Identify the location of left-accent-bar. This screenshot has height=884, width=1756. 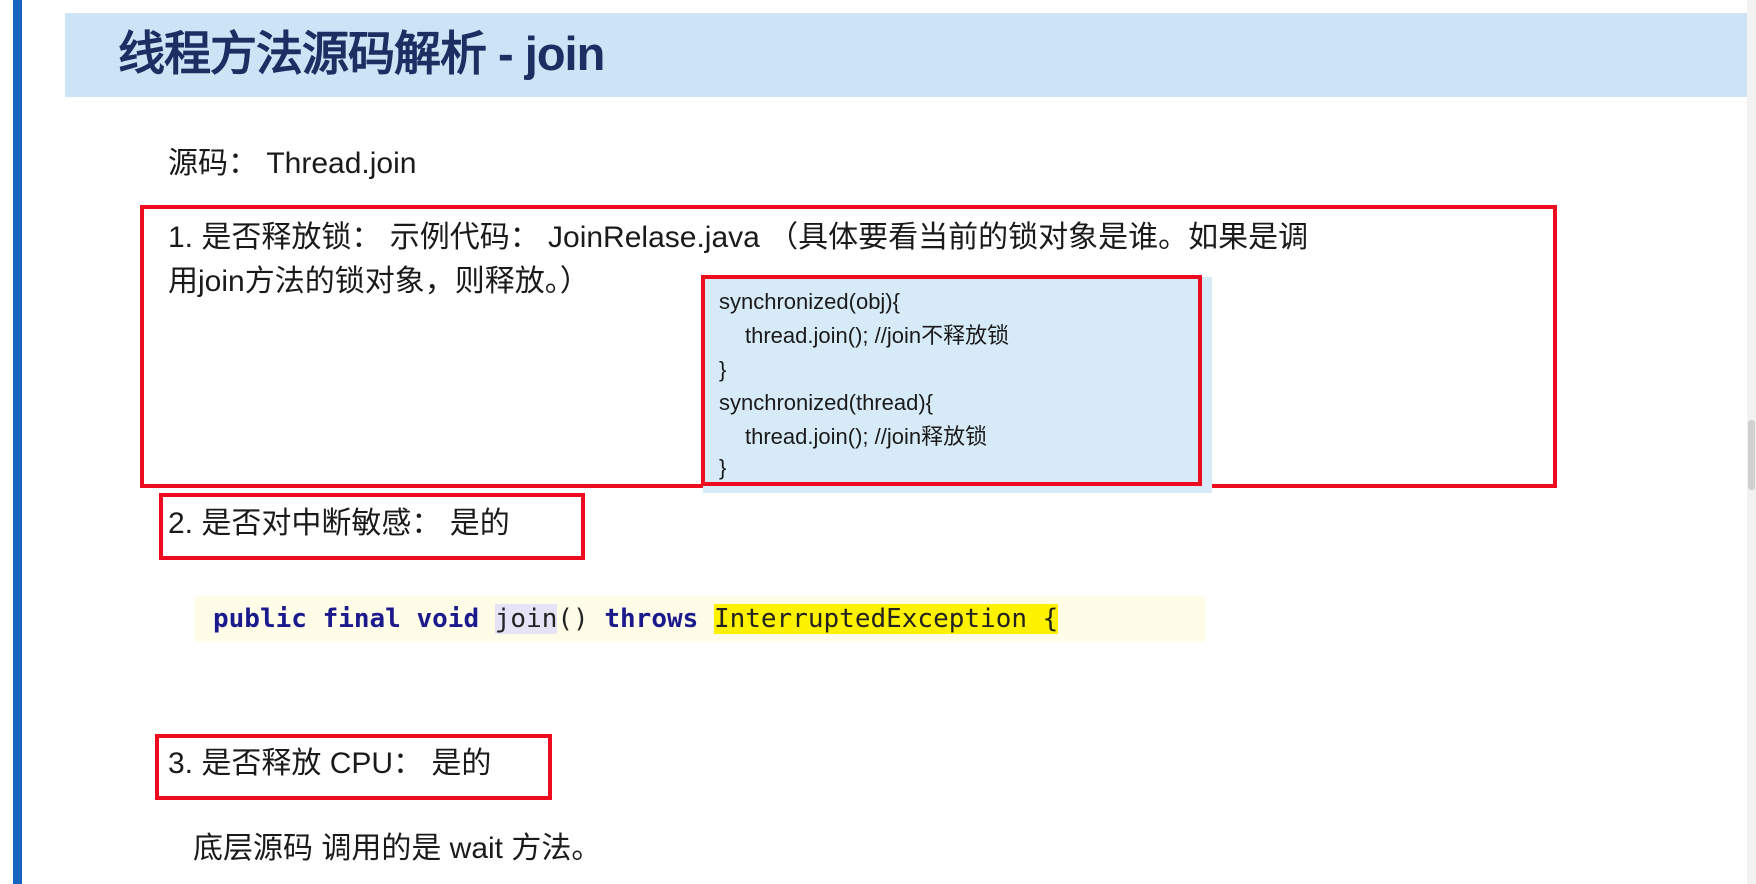
(17, 442).